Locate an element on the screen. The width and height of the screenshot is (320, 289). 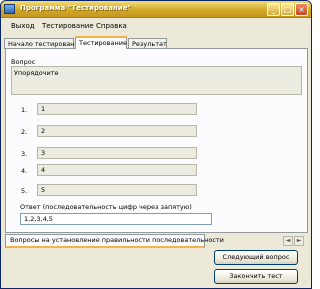
menu-item-help: Справка is located at coordinates (111, 26).